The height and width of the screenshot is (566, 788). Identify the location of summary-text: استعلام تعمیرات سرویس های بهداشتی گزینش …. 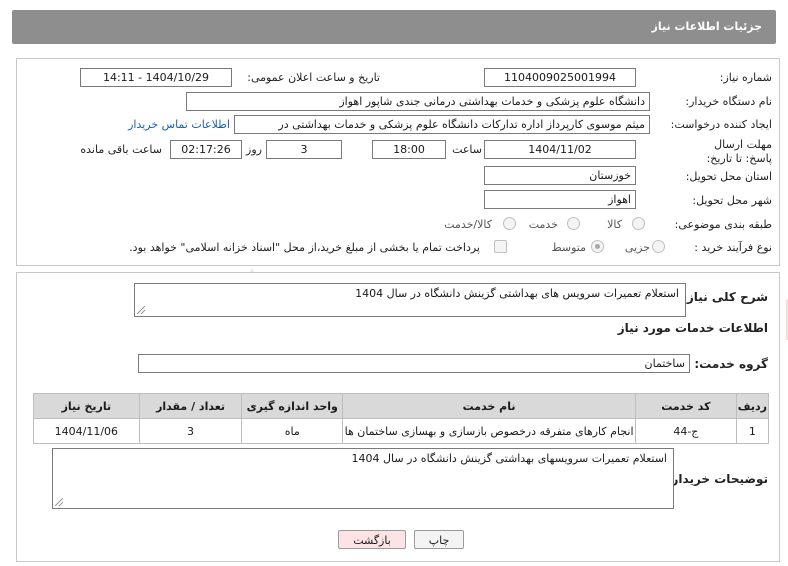
(517, 293).